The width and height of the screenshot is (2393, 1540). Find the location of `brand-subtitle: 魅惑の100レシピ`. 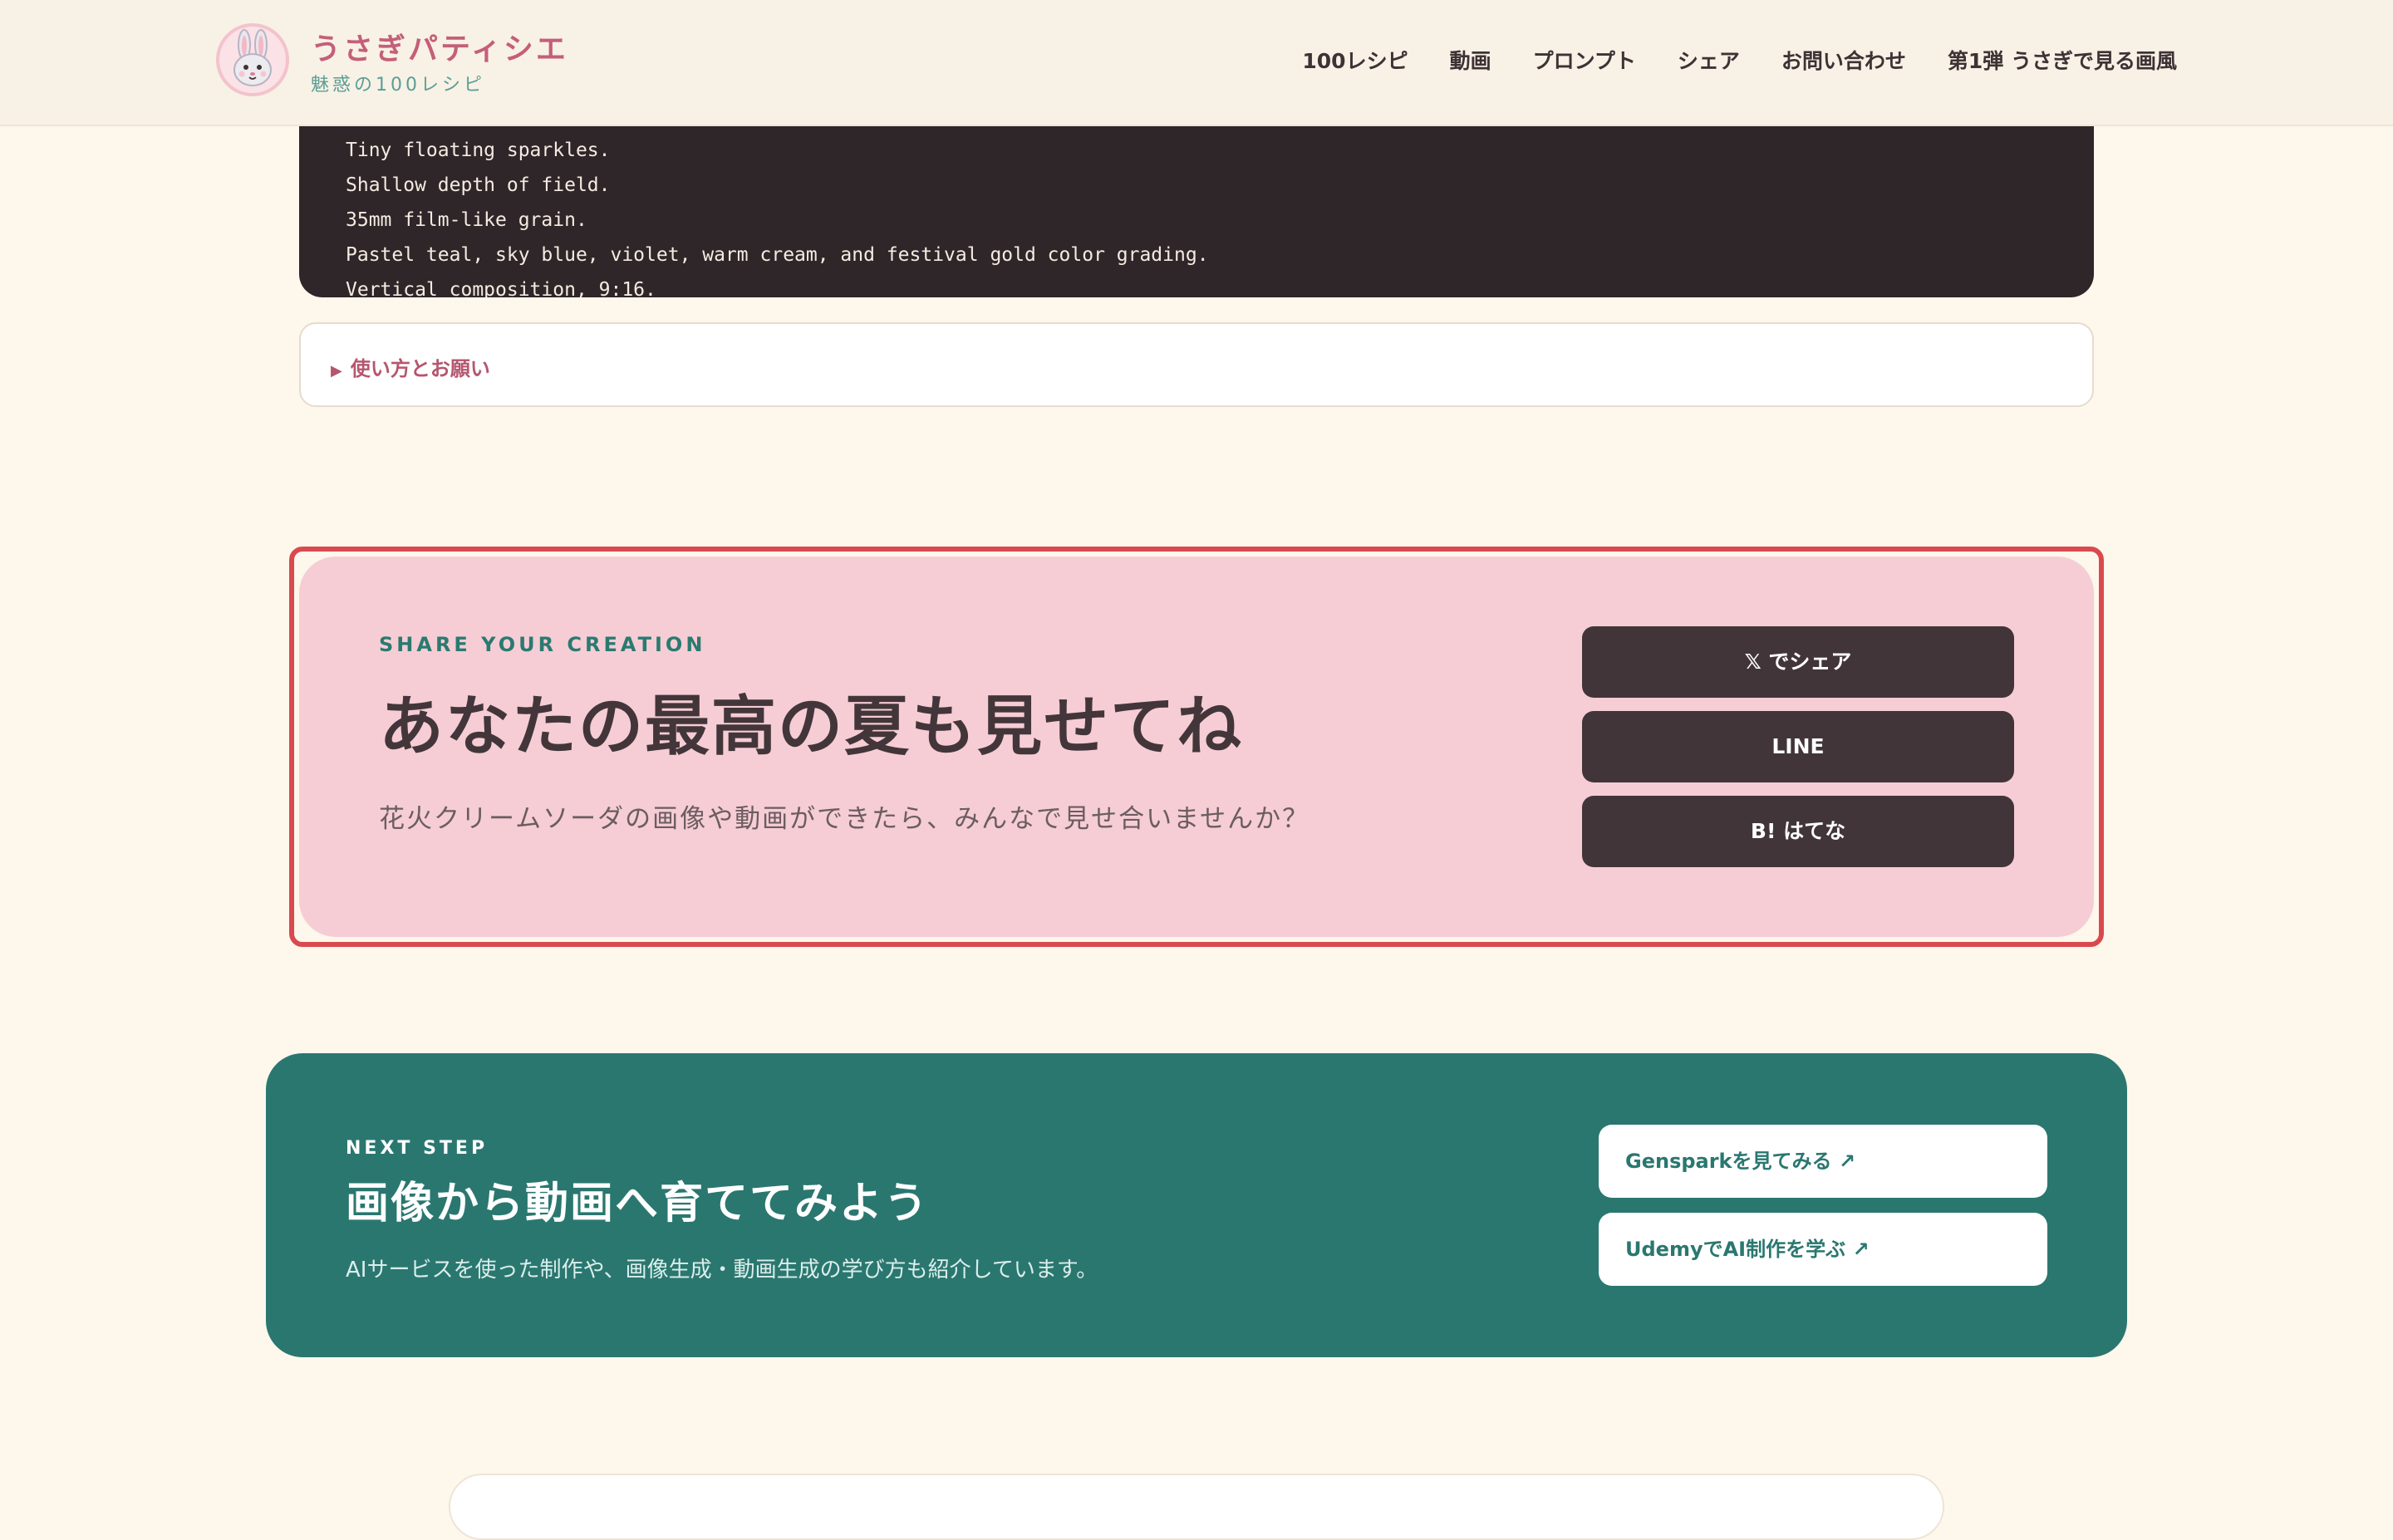

brand-subtitle: 魅惑の100レシピ is located at coordinates (398, 85).